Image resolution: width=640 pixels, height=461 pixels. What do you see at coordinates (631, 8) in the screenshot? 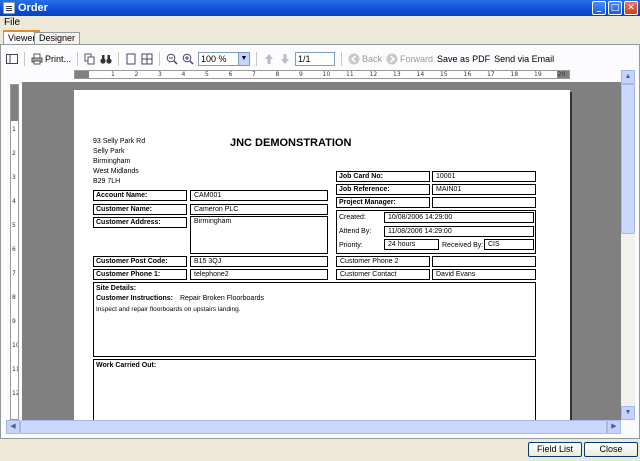
I see `close-window-button: ✕` at bounding box center [631, 8].